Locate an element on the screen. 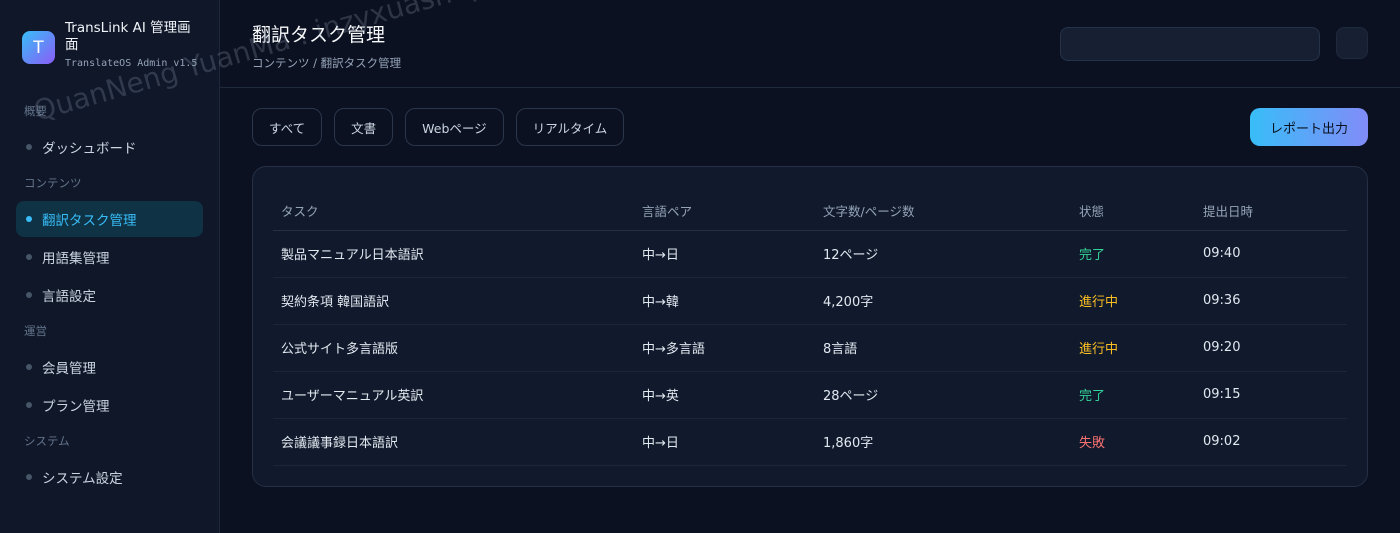 The image size is (1400, 533). search-input is located at coordinates (1190, 44).